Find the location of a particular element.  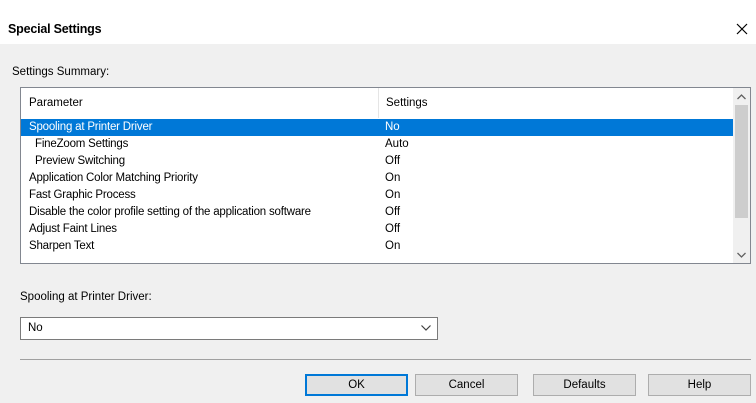

title-bar: Special Settings is located at coordinates (378, 22).